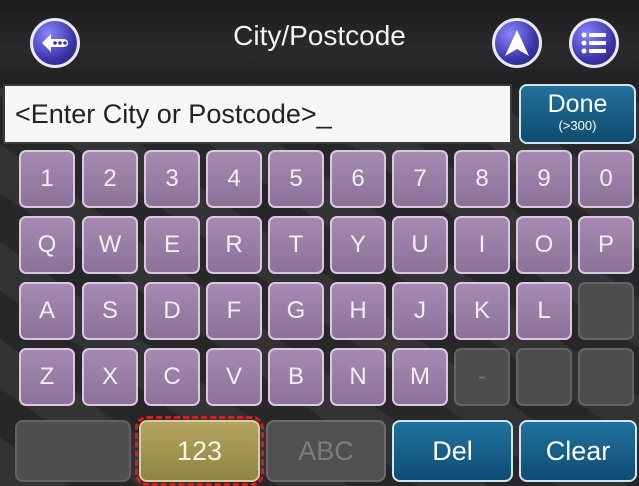 The width and height of the screenshot is (639, 486). I want to click on done-button: Done (>300), so click(577, 114).